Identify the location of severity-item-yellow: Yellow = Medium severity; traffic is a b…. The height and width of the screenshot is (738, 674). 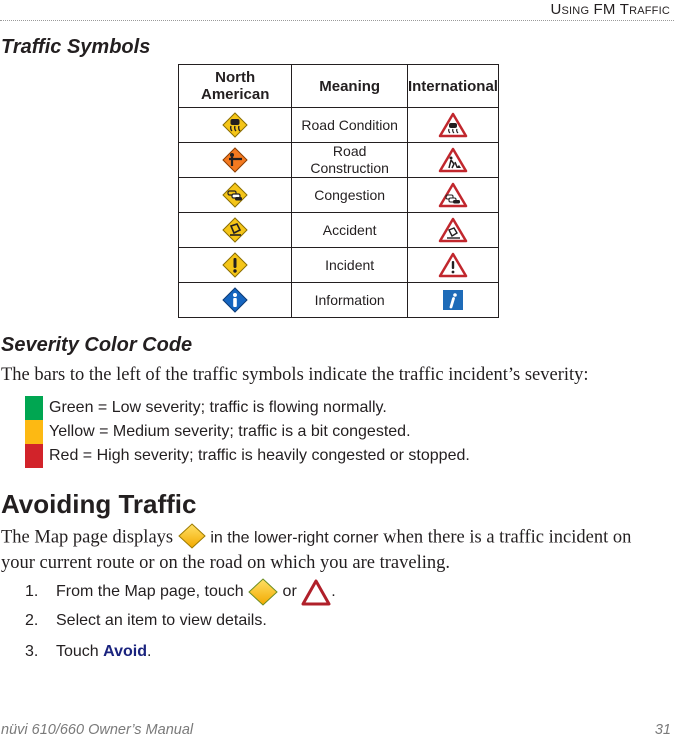
(218, 432).